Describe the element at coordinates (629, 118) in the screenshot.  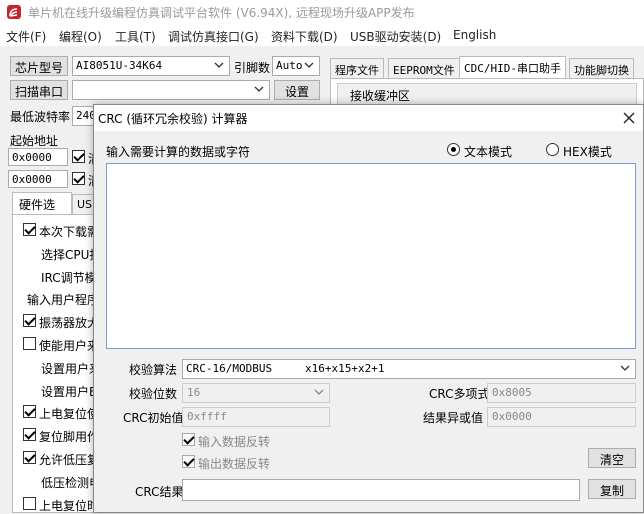
I see `close-icon` at that location.